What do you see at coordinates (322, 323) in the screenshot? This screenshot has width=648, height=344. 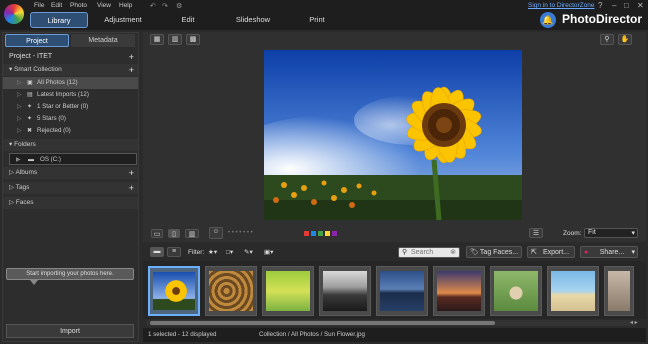 I see `scrollbar-thumb` at bounding box center [322, 323].